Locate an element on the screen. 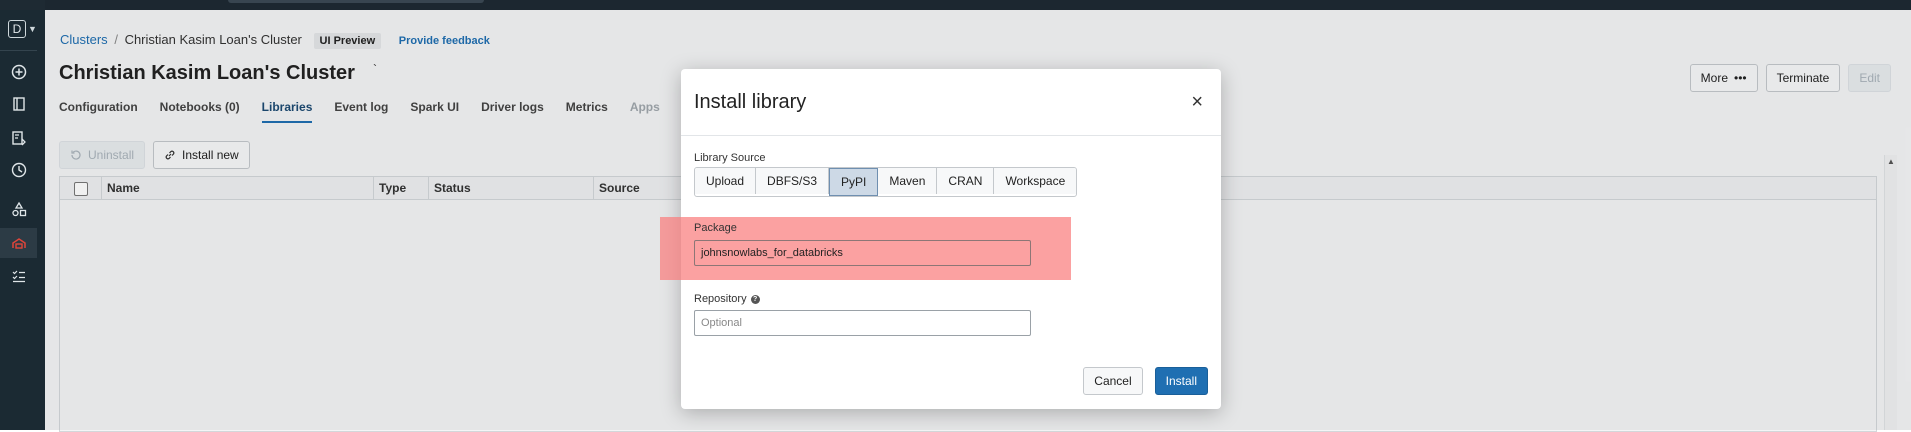 The image size is (1911, 432). source-dbfs-s3: DBFS/S3 is located at coordinates (793, 181).